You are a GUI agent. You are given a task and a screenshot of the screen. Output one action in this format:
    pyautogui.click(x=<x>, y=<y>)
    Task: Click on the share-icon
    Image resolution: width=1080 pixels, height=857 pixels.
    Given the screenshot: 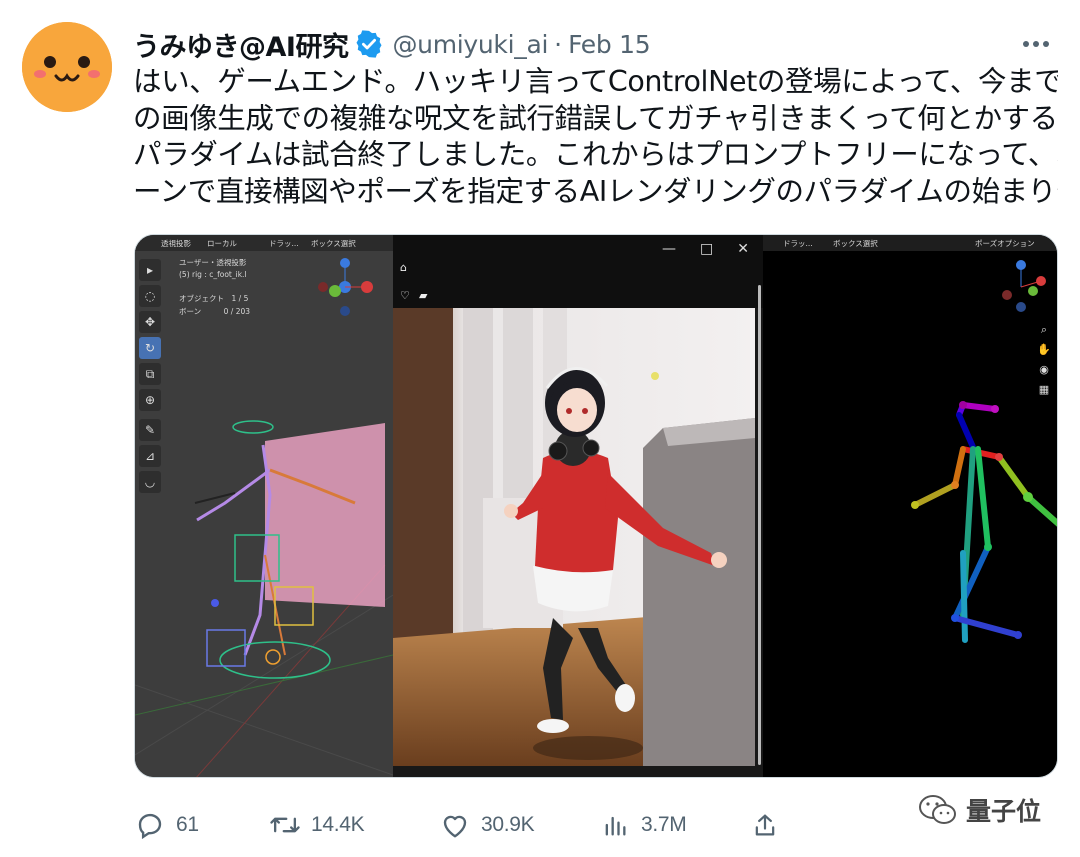 What is the action you would take?
    pyautogui.click(x=765, y=825)
    